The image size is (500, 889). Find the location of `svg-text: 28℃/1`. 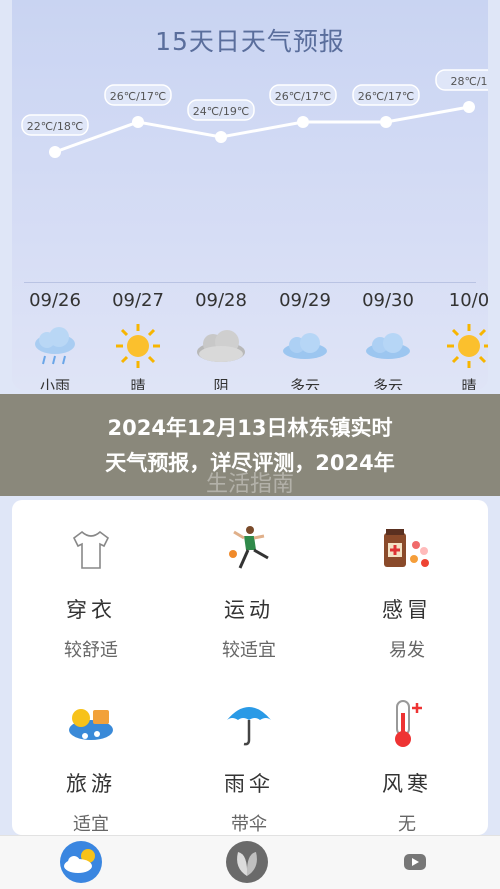

svg-text: 28℃/1 is located at coordinates (468, 81).